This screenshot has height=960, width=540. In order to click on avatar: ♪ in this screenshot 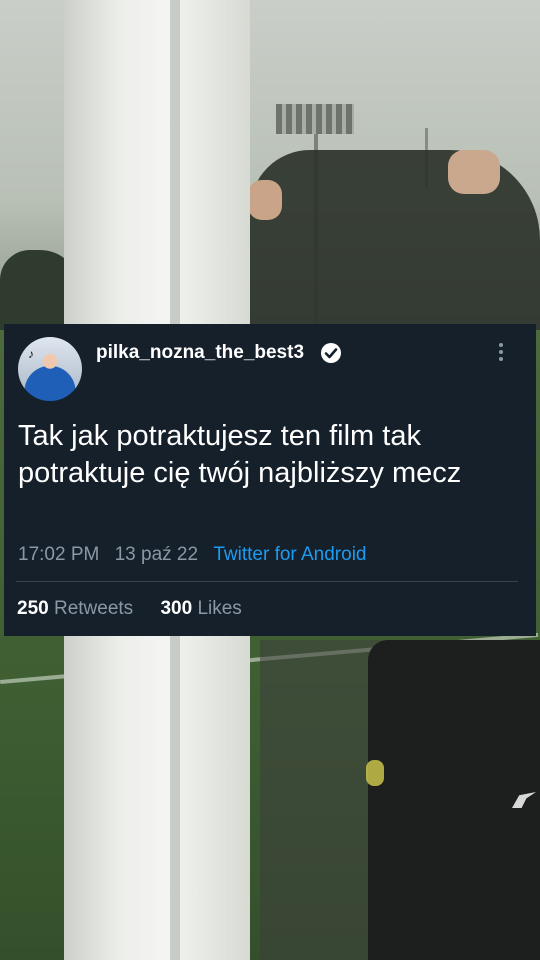, I will do `click(50, 369)`.